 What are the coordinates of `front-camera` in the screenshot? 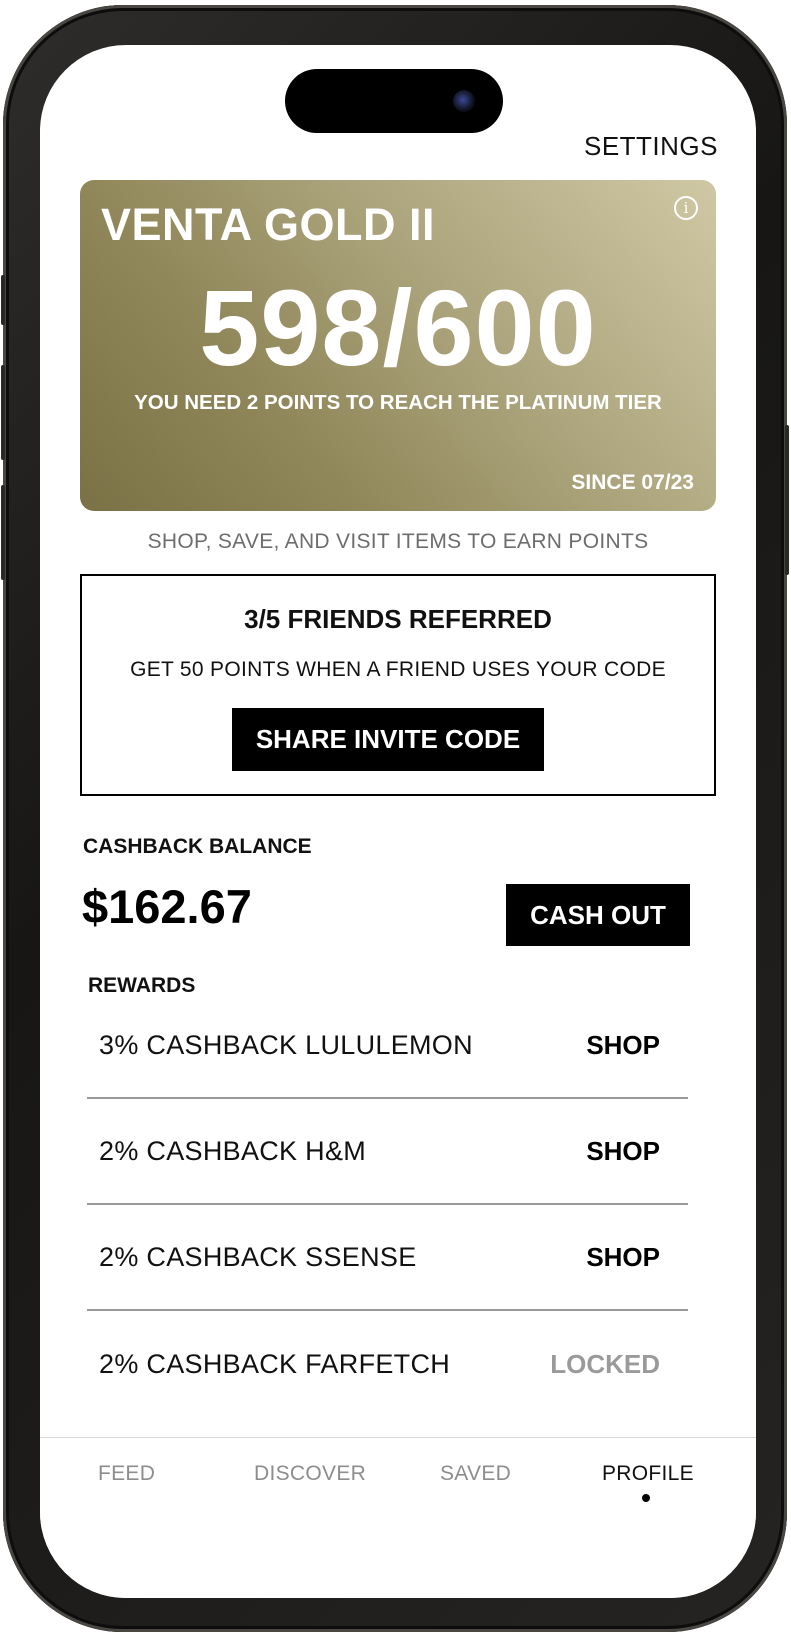 It's located at (464, 101).